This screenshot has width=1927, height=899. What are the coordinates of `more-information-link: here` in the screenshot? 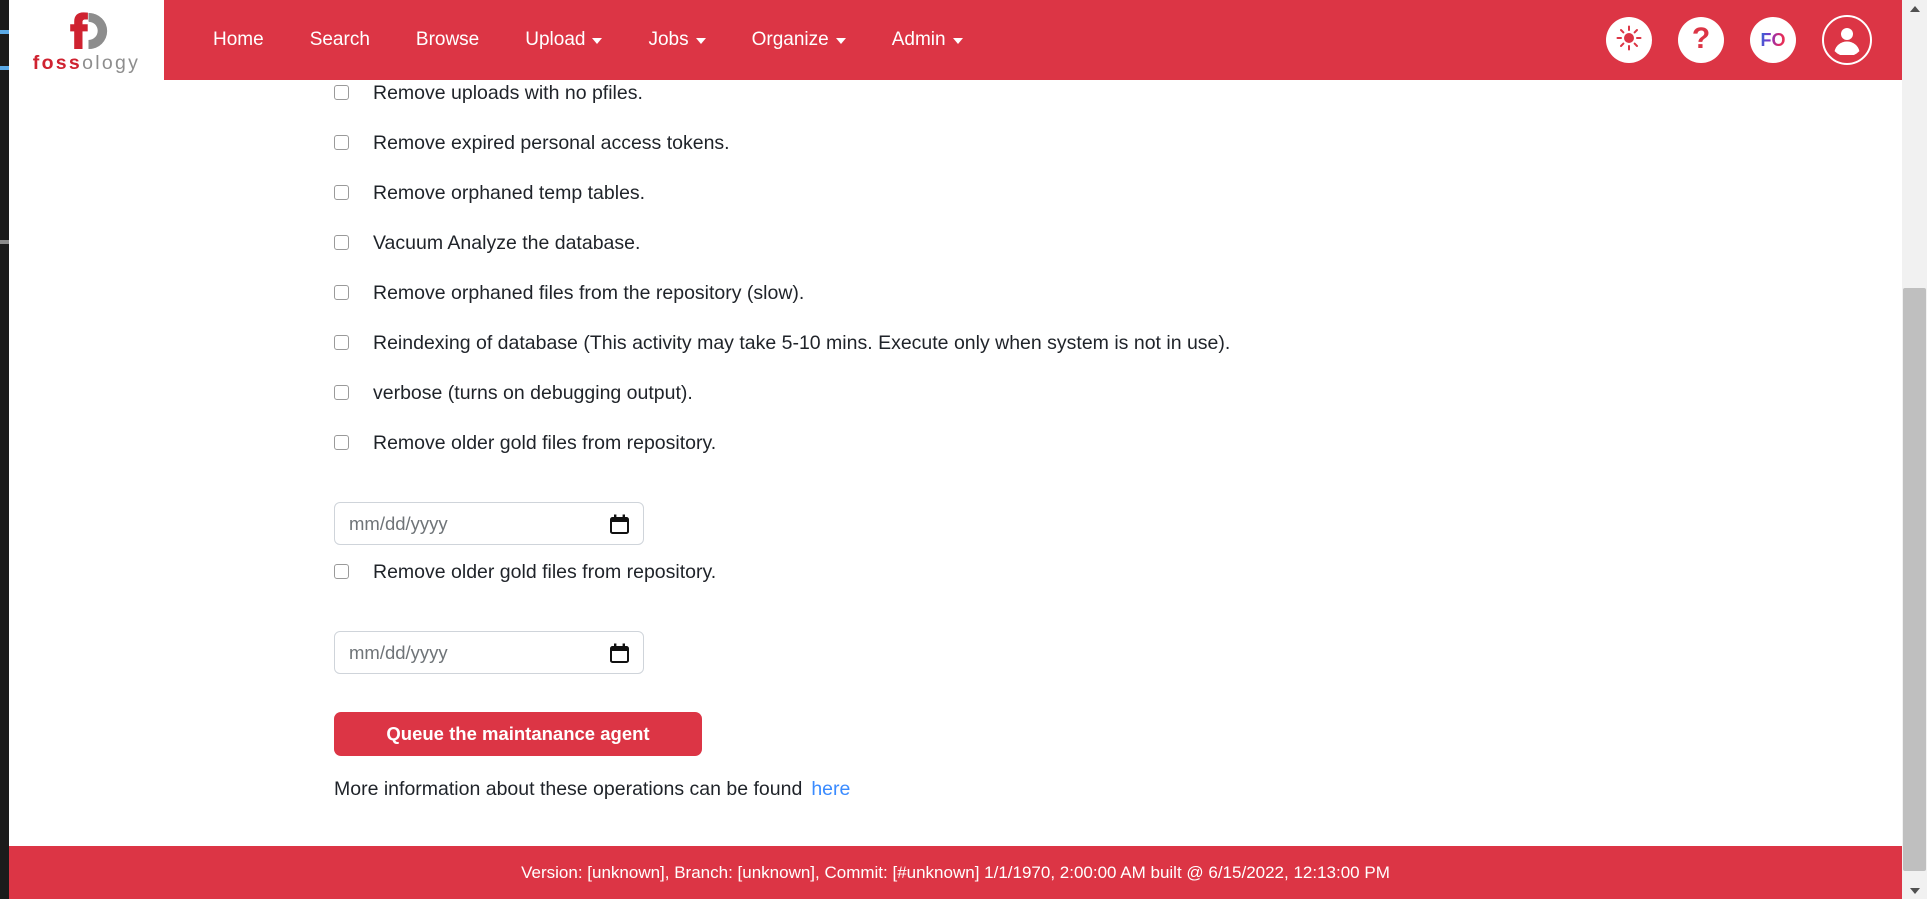 It's located at (830, 789).